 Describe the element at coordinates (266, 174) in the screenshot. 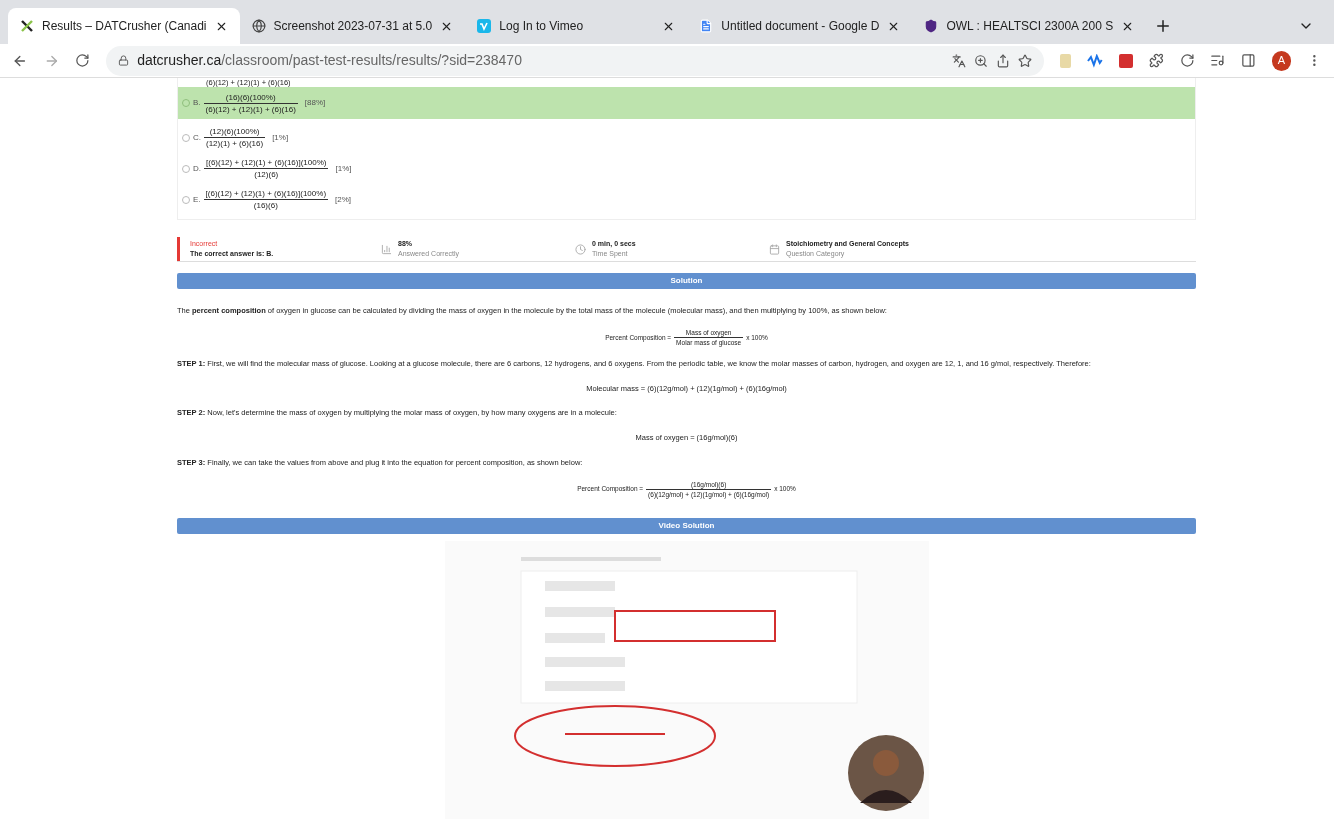

I see `denominator: (12)(6)` at that location.